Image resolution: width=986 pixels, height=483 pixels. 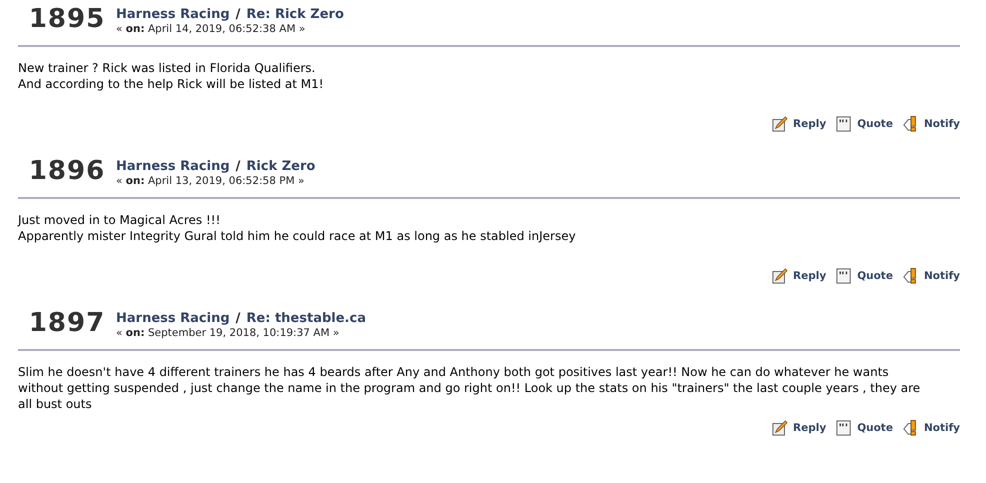 What do you see at coordinates (211, 181) in the screenshot?
I see `post-date: « on: April 13, 2019, 06:52:58 PM »` at bounding box center [211, 181].